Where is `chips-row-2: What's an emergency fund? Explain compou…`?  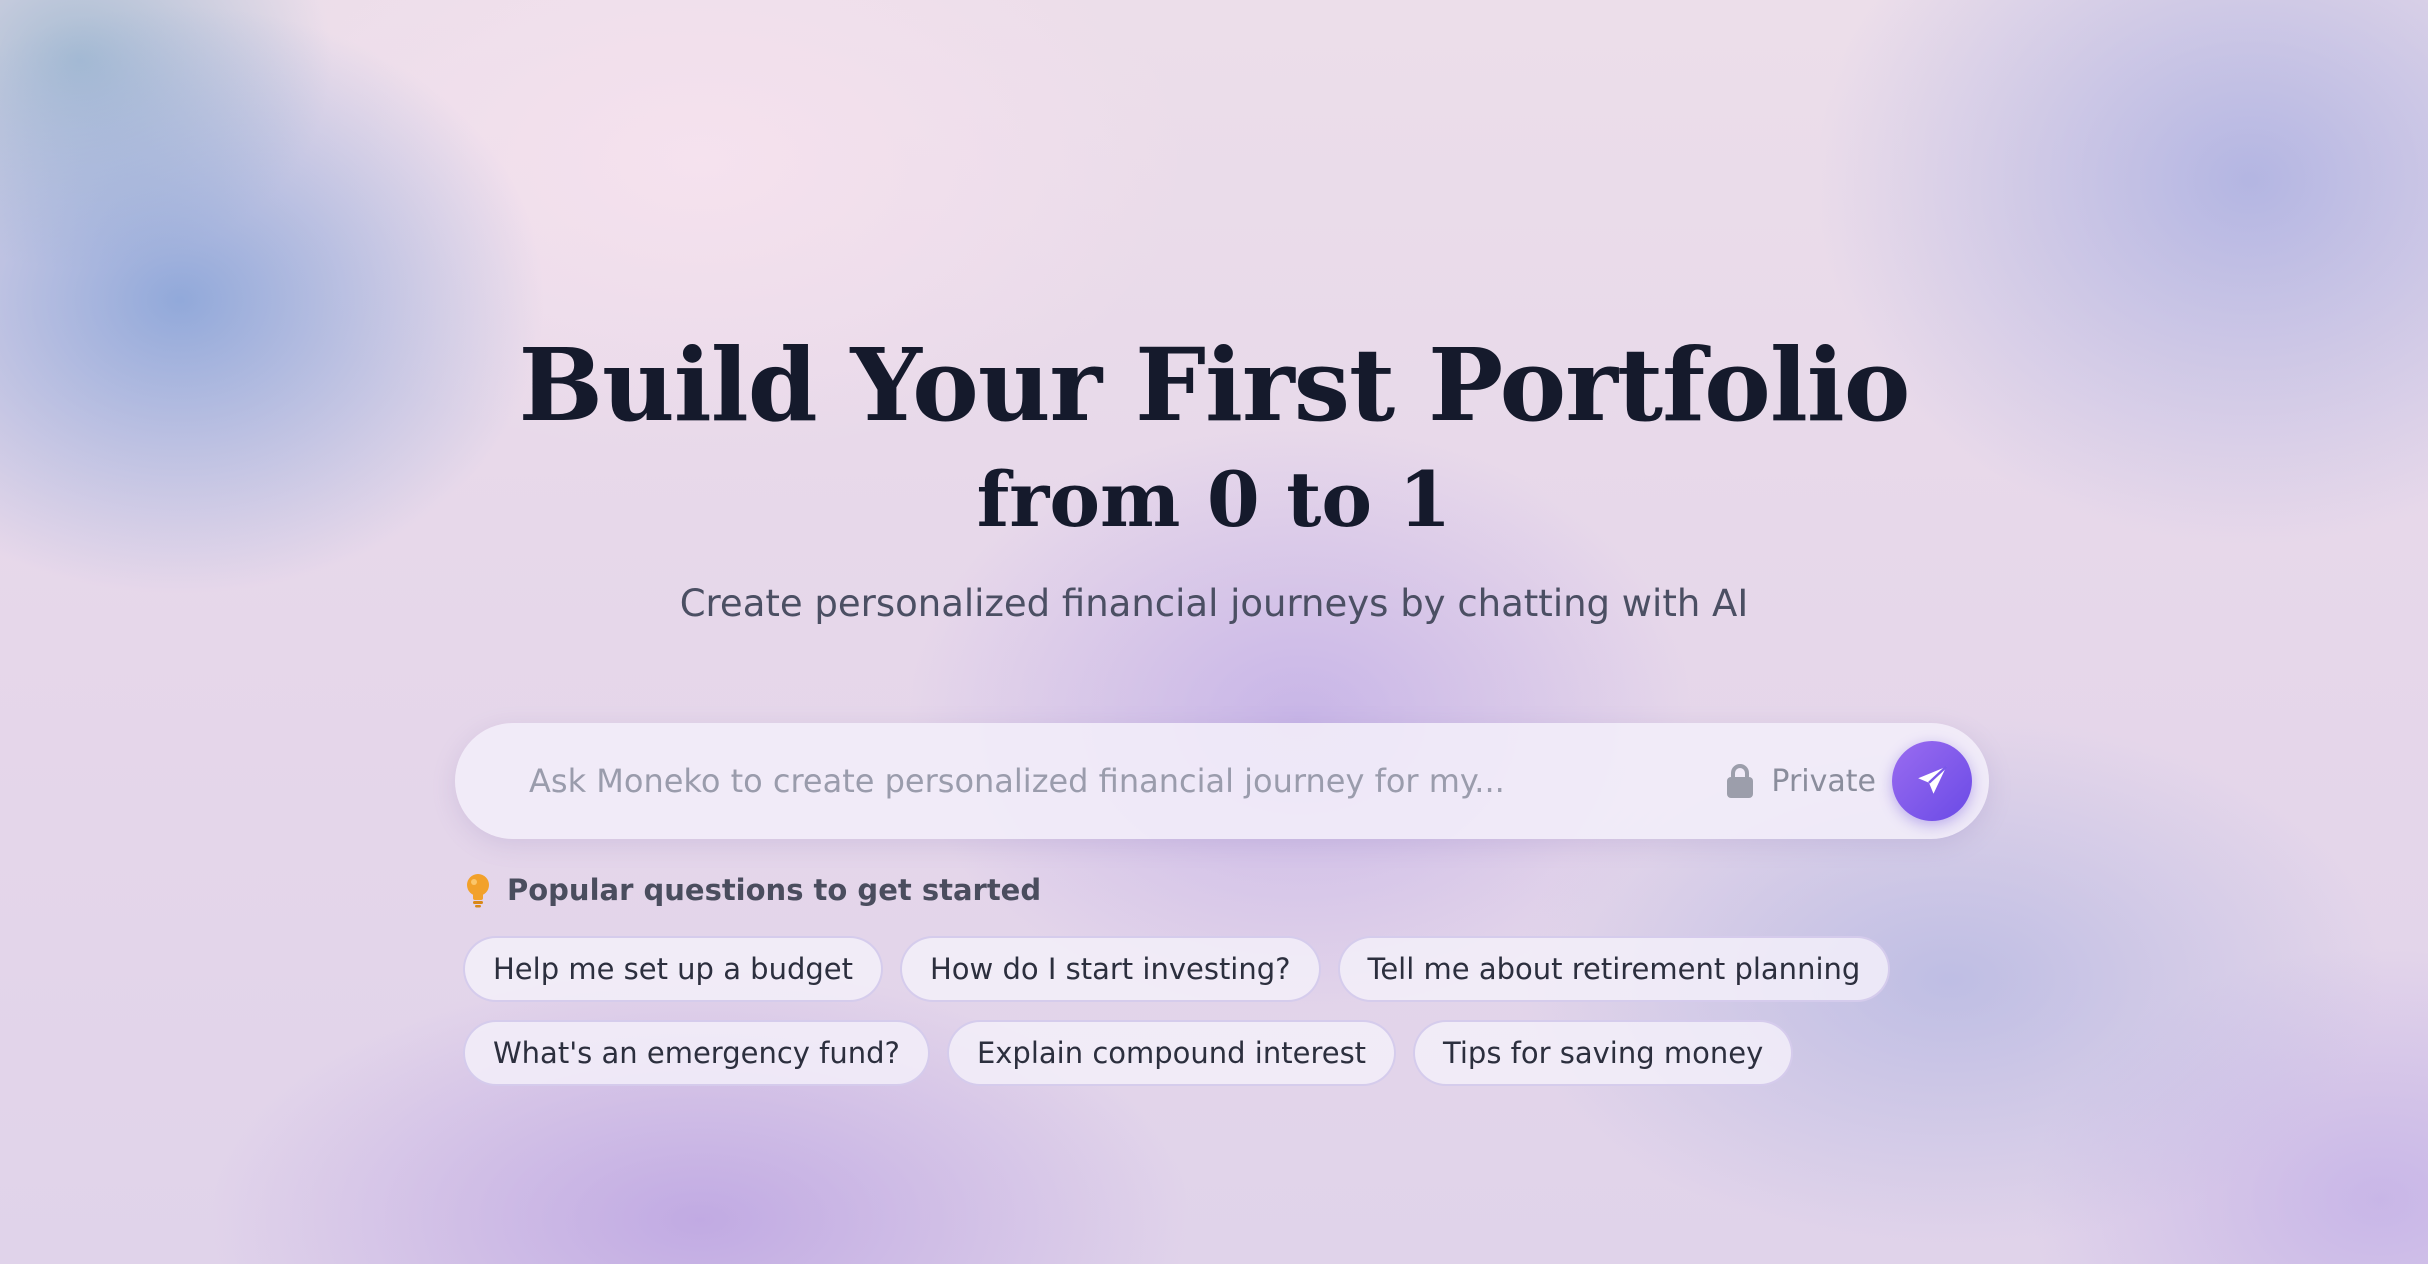 chips-row-2: What's an emergency fund? Explain compou… is located at coordinates (1223, 1053).